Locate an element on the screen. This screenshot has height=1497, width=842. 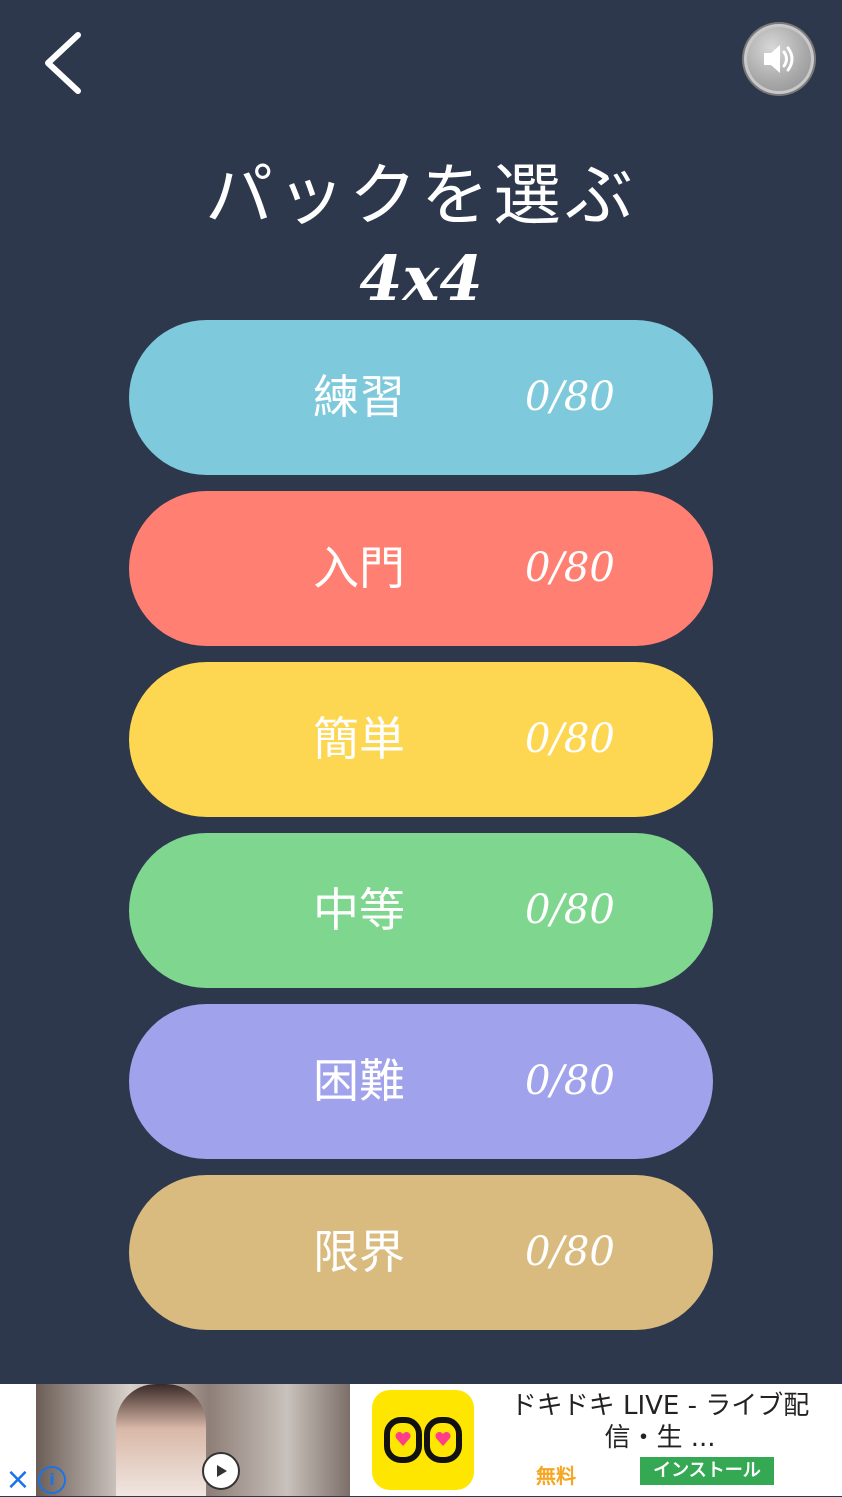
ad-price: 無料 is located at coordinates (556, 1476).